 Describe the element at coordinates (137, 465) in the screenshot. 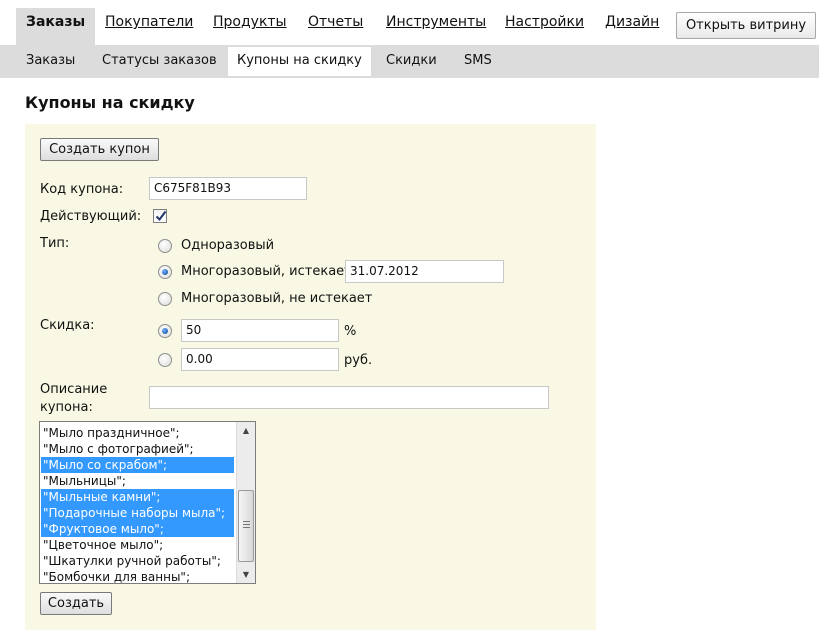

I see `list-item: "Мыло со скрабом";` at that location.